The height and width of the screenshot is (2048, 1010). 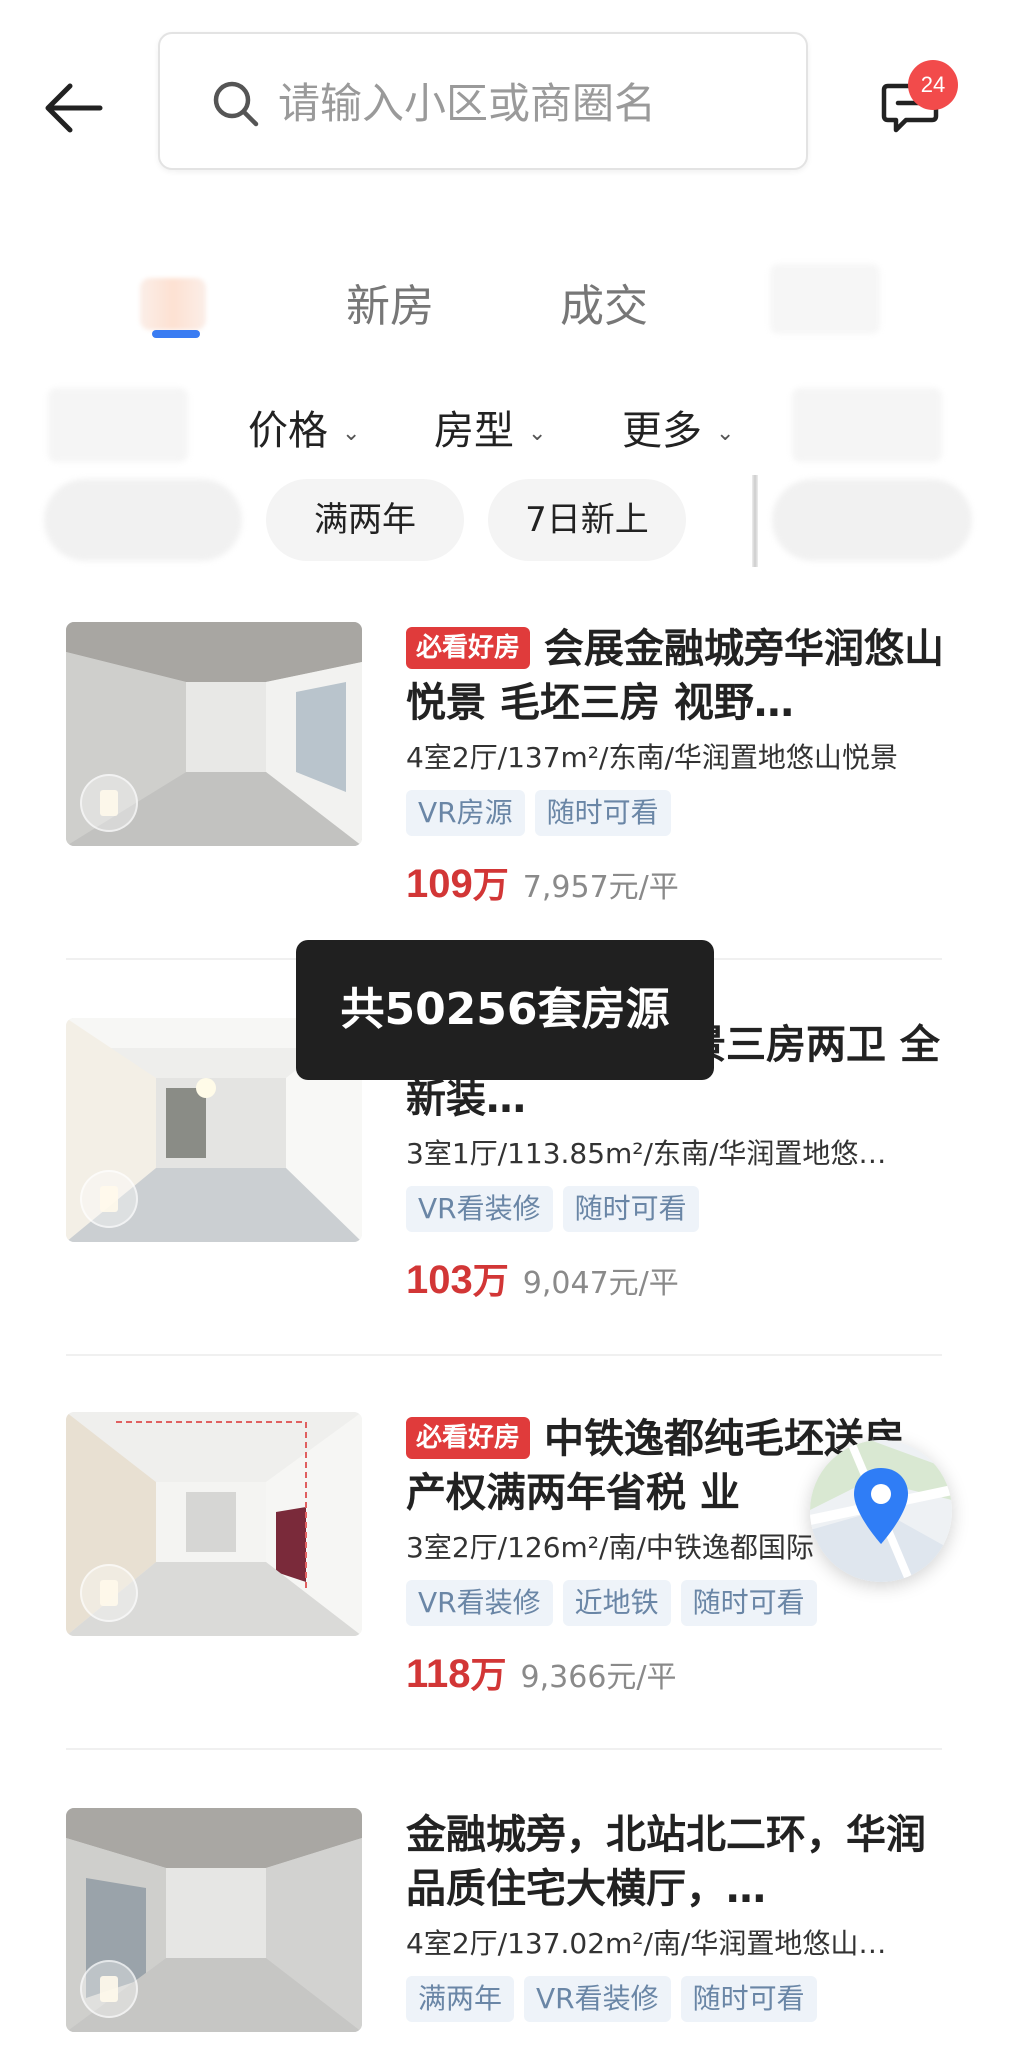 I want to click on chip-blurred, so click(x=143, y=520).